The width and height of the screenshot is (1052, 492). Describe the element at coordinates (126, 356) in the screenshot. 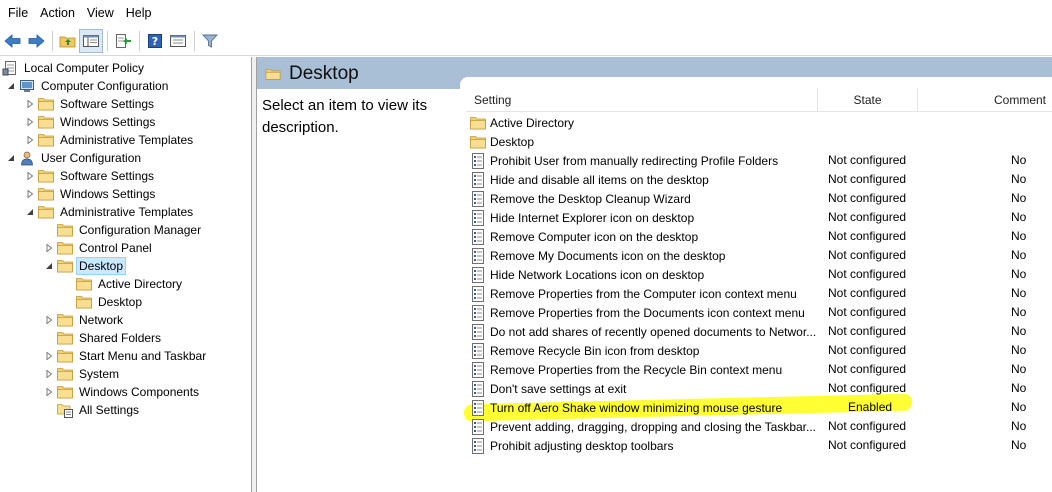

I see `tree-item: Start Menu and Taskbar` at that location.